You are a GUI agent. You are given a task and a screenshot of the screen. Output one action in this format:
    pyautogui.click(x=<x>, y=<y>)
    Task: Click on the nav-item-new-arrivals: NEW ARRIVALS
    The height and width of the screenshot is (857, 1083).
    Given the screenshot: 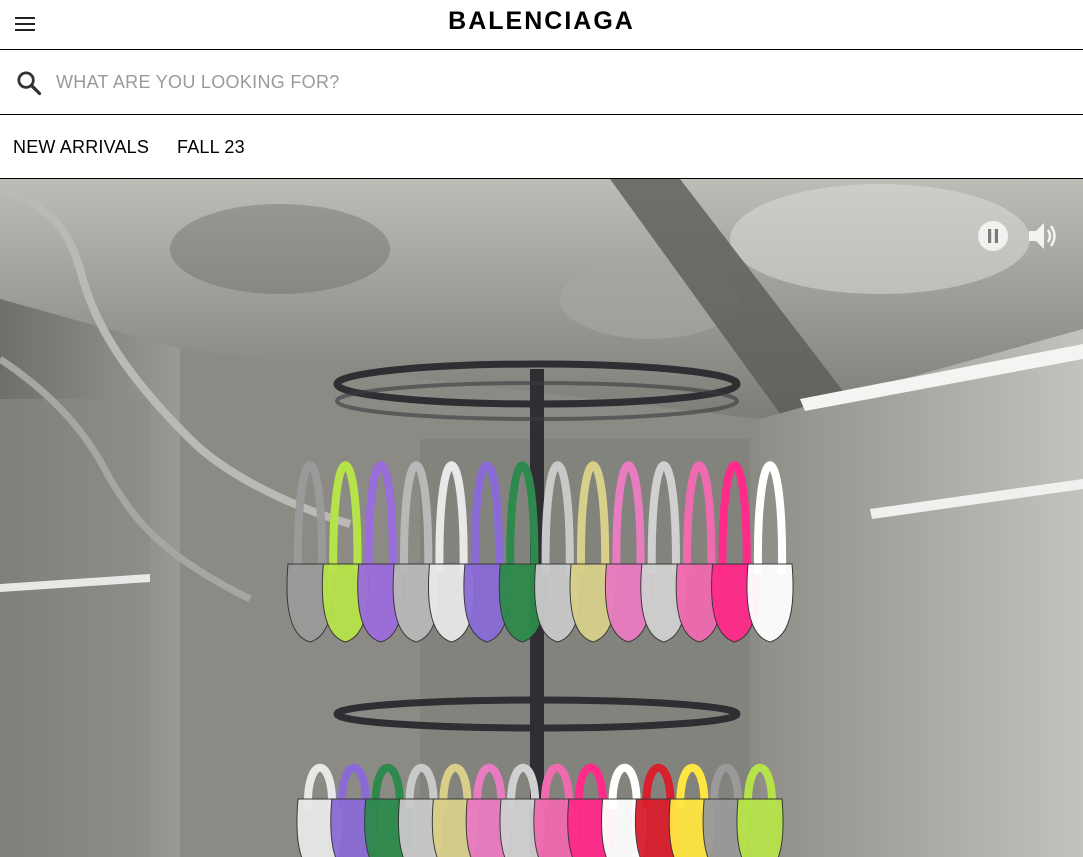 What is the action you would take?
    pyautogui.click(x=81, y=147)
    